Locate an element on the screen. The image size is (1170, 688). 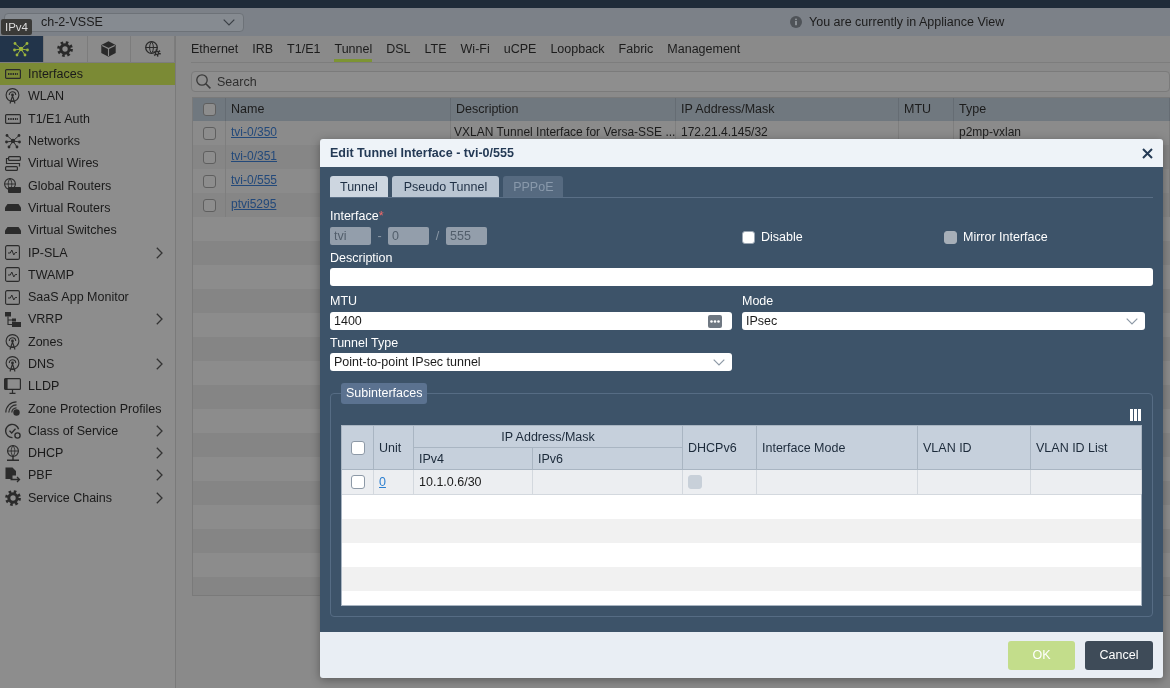
tab: IRB is located at coordinates (263, 49).